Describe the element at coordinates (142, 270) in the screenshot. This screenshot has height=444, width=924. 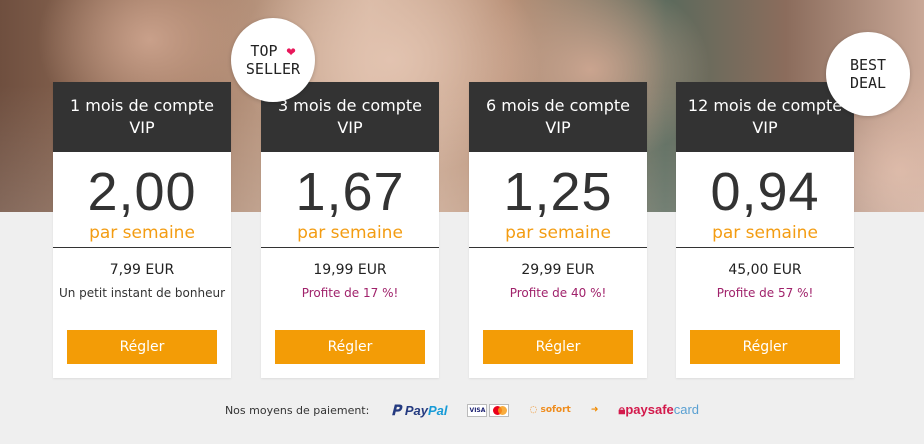
I see `total-price: 7,99 EUR` at that location.